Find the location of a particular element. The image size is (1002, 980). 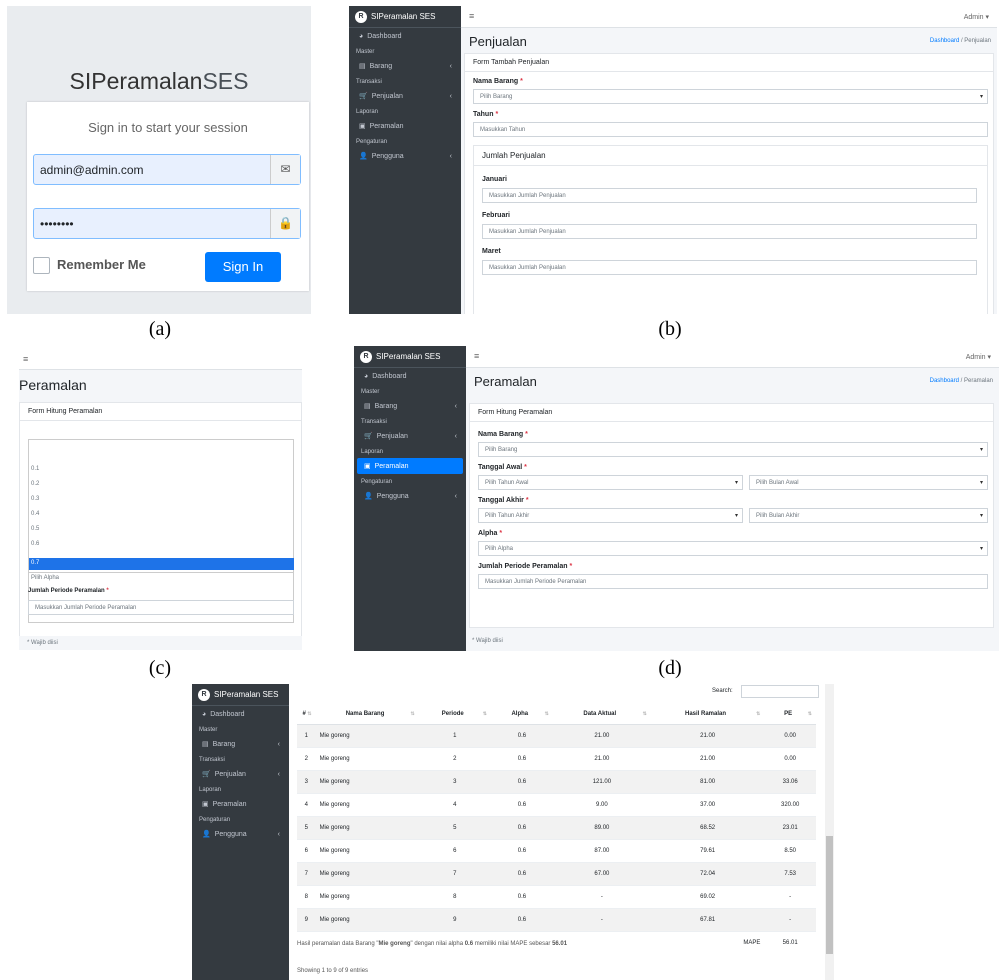

tahun-akhir-select: Pilih Tahun Akhir ▾ is located at coordinates (610, 515).